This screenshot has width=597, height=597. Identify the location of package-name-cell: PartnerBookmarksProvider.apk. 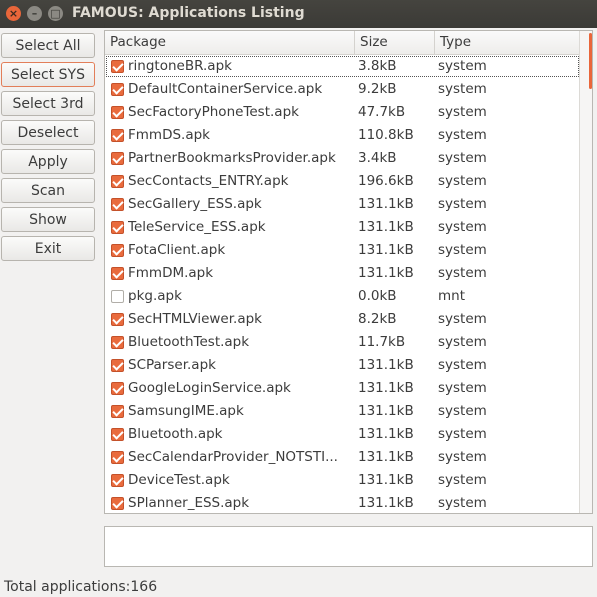
(232, 158).